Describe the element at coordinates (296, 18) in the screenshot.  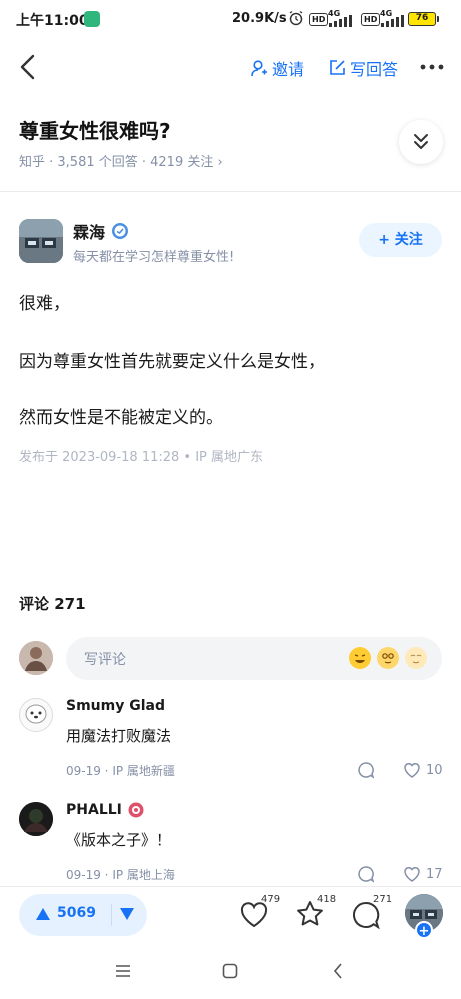
I see `alarm-icon` at that location.